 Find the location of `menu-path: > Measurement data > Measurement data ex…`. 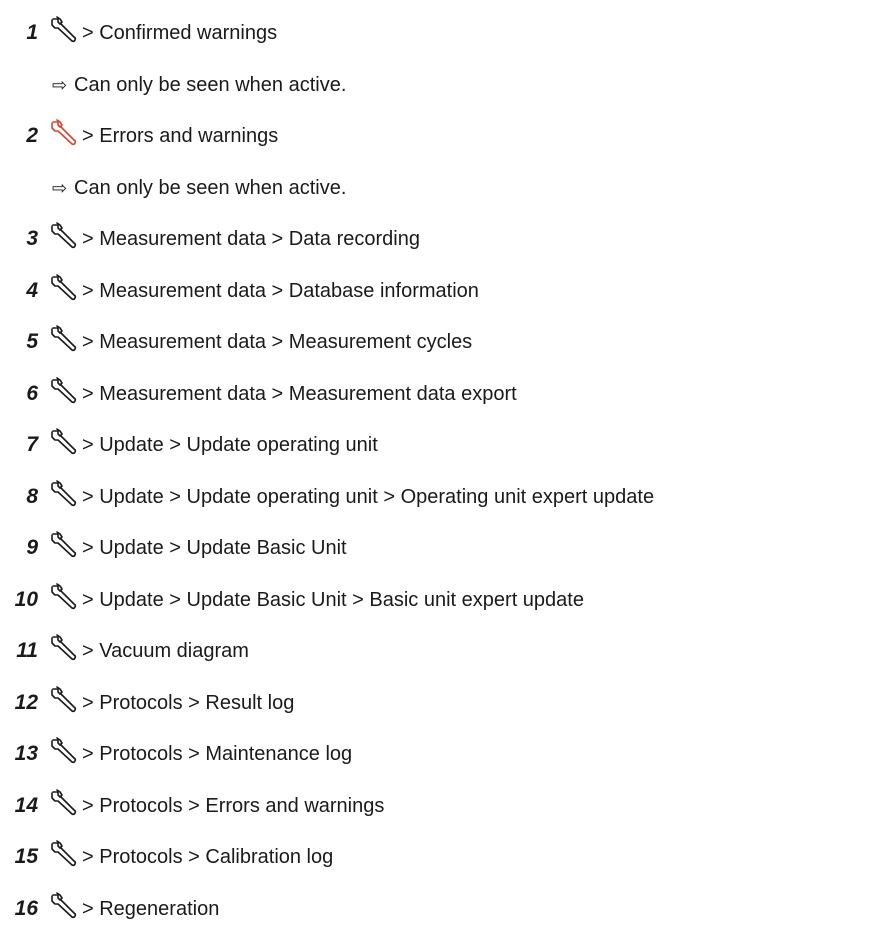

menu-path: > Measurement data > Measurement data ex… is located at coordinates (299, 393).